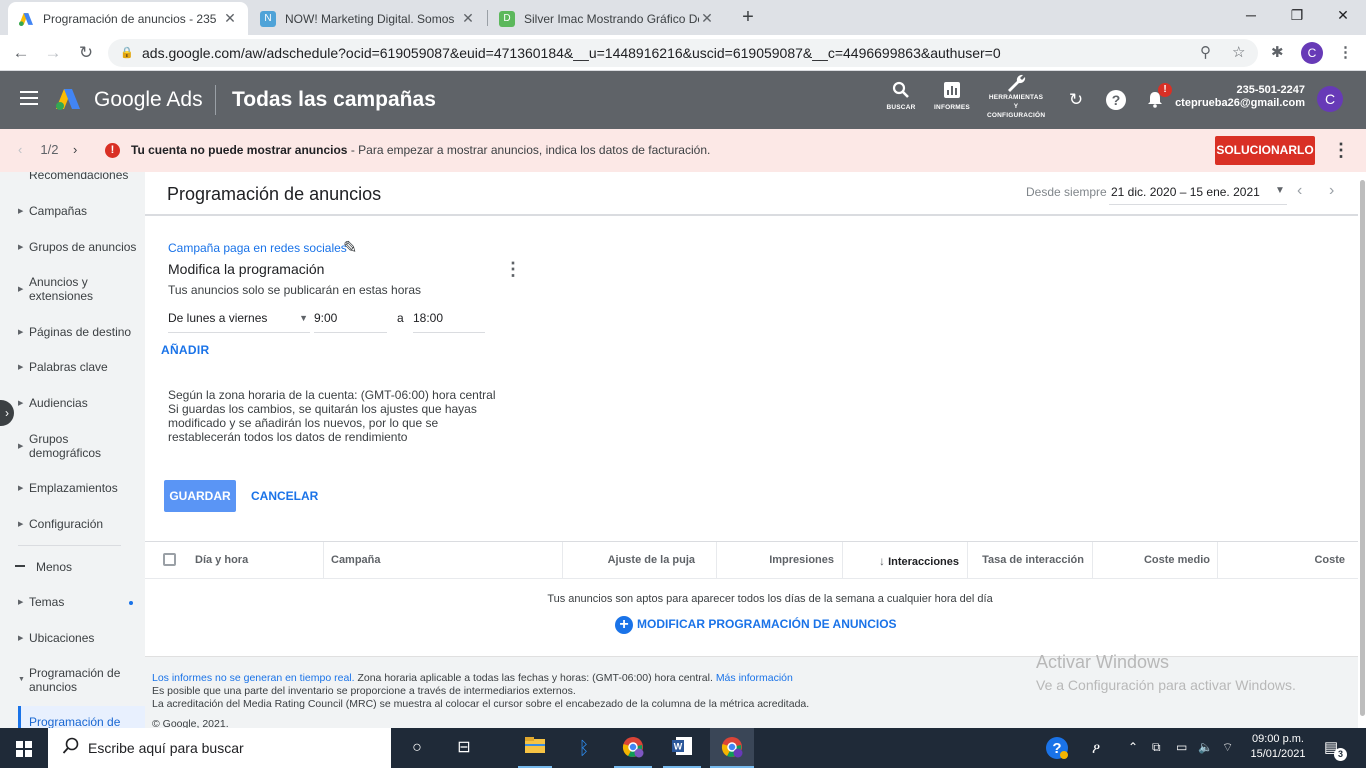 This screenshot has width=1366, height=768. Describe the element at coordinates (535, 748) in the screenshot. I see `file-explorer-icon` at that location.